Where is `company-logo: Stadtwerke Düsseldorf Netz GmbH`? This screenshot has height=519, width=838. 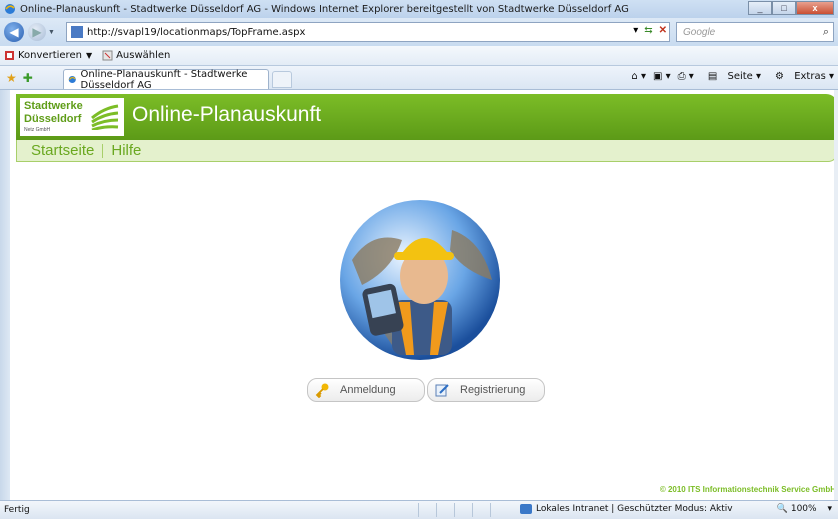
company-logo: Stadtwerke Düsseldorf Netz GmbH is located at coordinates (72, 117).